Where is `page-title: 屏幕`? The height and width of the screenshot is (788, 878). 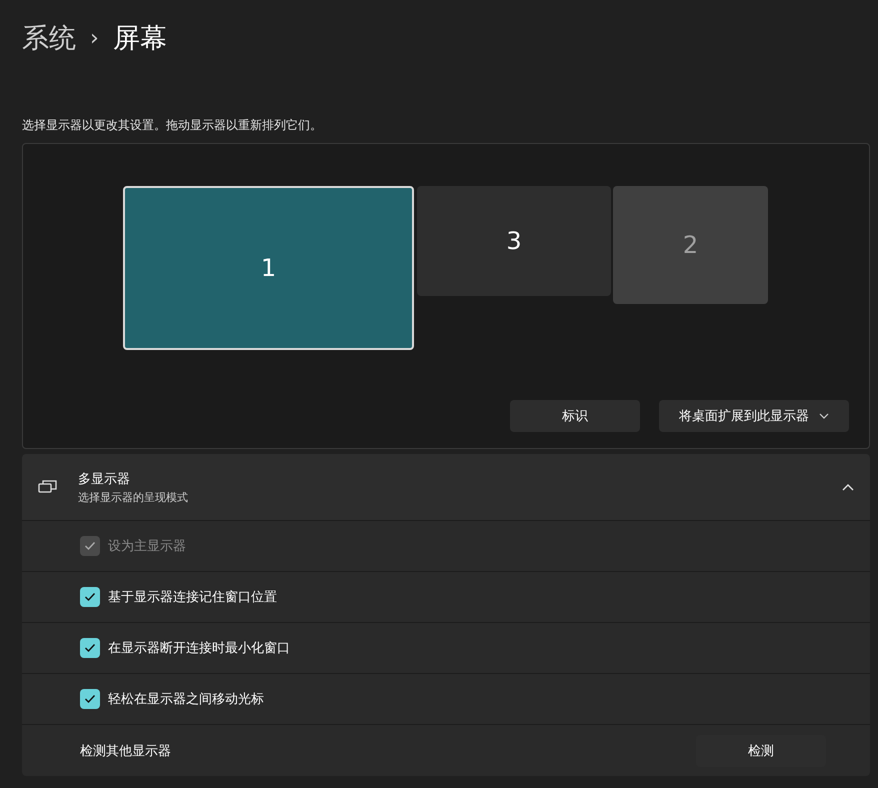
page-title: 屏幕 is located at coordinates (139, 39).